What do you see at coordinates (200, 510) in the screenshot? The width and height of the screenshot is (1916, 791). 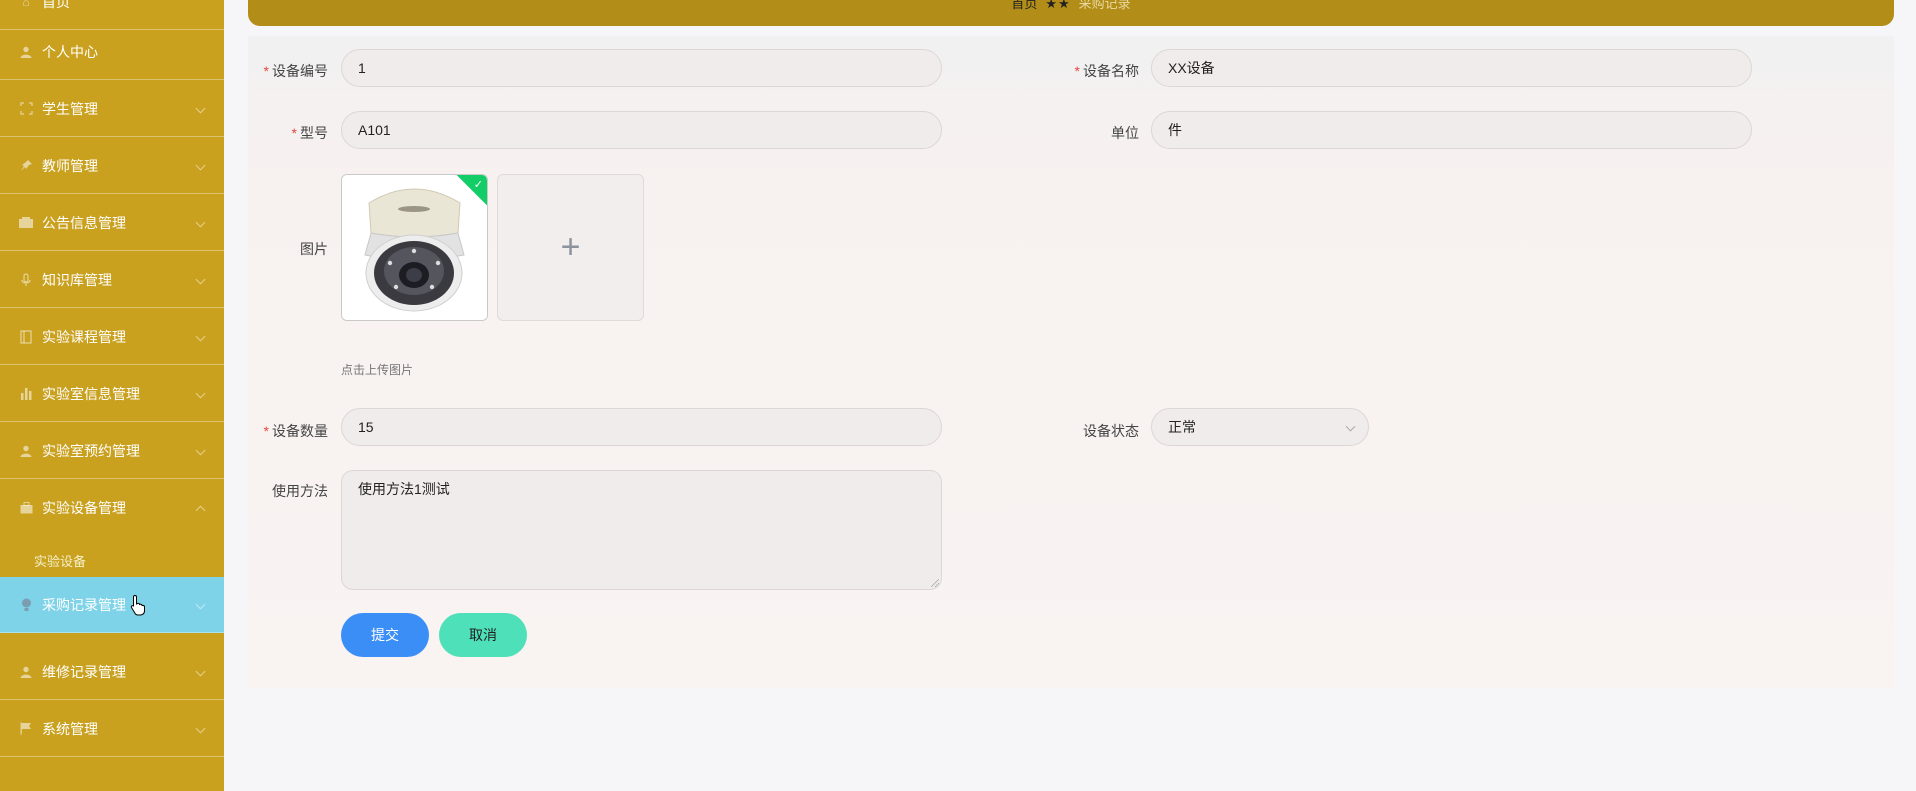 I see `chevron-up-icon` at bounding box center [200, 510].